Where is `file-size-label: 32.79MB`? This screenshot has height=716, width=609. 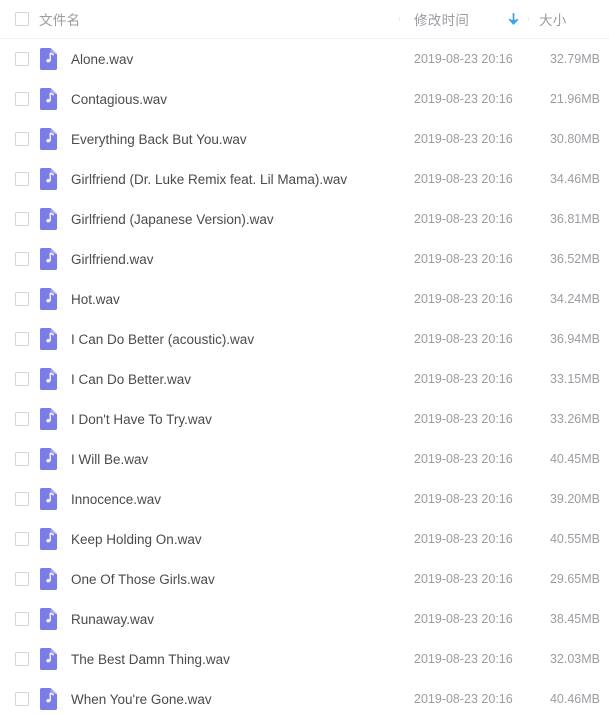
file-size-label: 32.79MB is located at coordinates (574, 59).